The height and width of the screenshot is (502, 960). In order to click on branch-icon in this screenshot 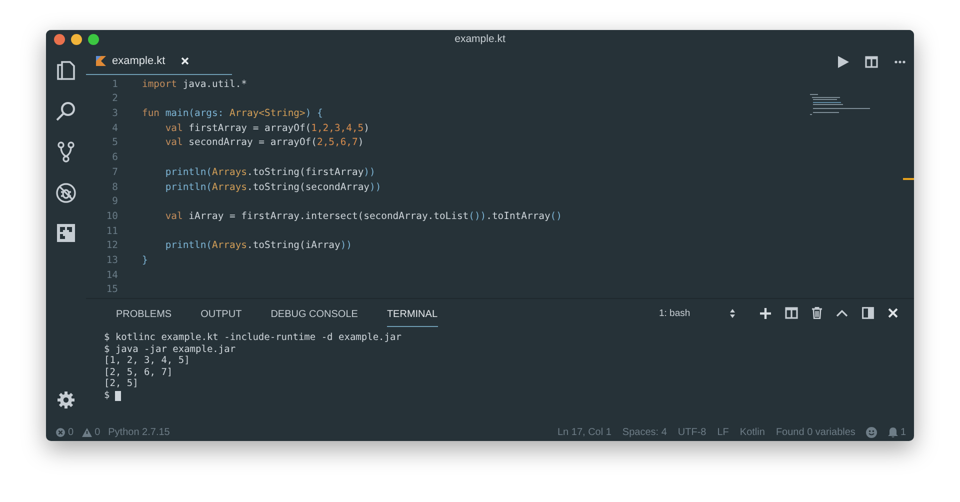, I will do `click(66, 152)`.